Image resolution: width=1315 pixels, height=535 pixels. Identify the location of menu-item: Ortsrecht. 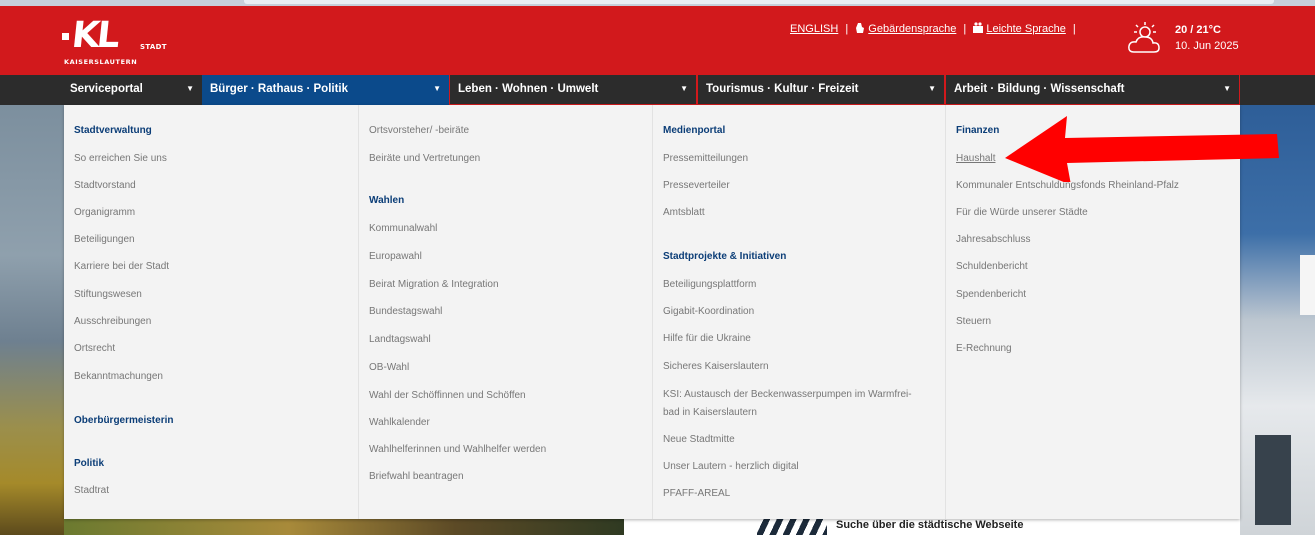
(94, 348).